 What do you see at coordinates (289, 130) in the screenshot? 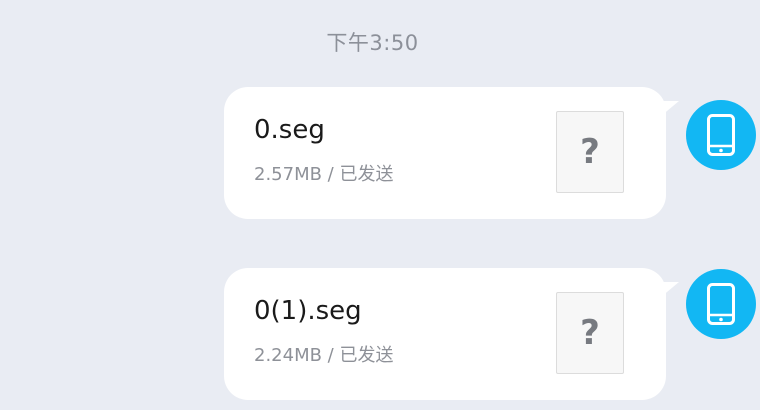
I see `file-name: 0.seg` at bounding box center [289, 130].